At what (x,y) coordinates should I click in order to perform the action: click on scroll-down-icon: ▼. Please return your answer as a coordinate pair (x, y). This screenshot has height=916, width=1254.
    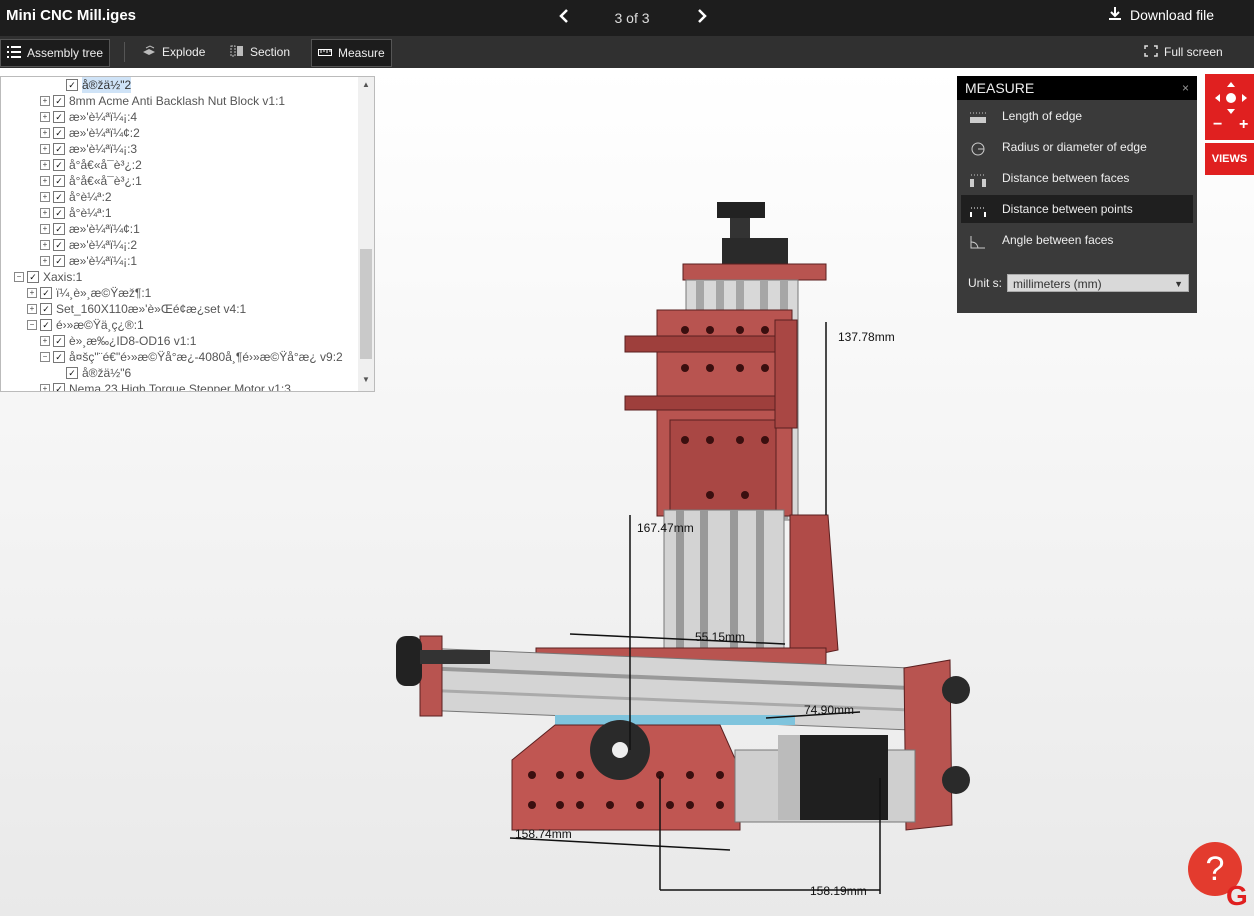
    Looking at the image, I should click on (366, 379).